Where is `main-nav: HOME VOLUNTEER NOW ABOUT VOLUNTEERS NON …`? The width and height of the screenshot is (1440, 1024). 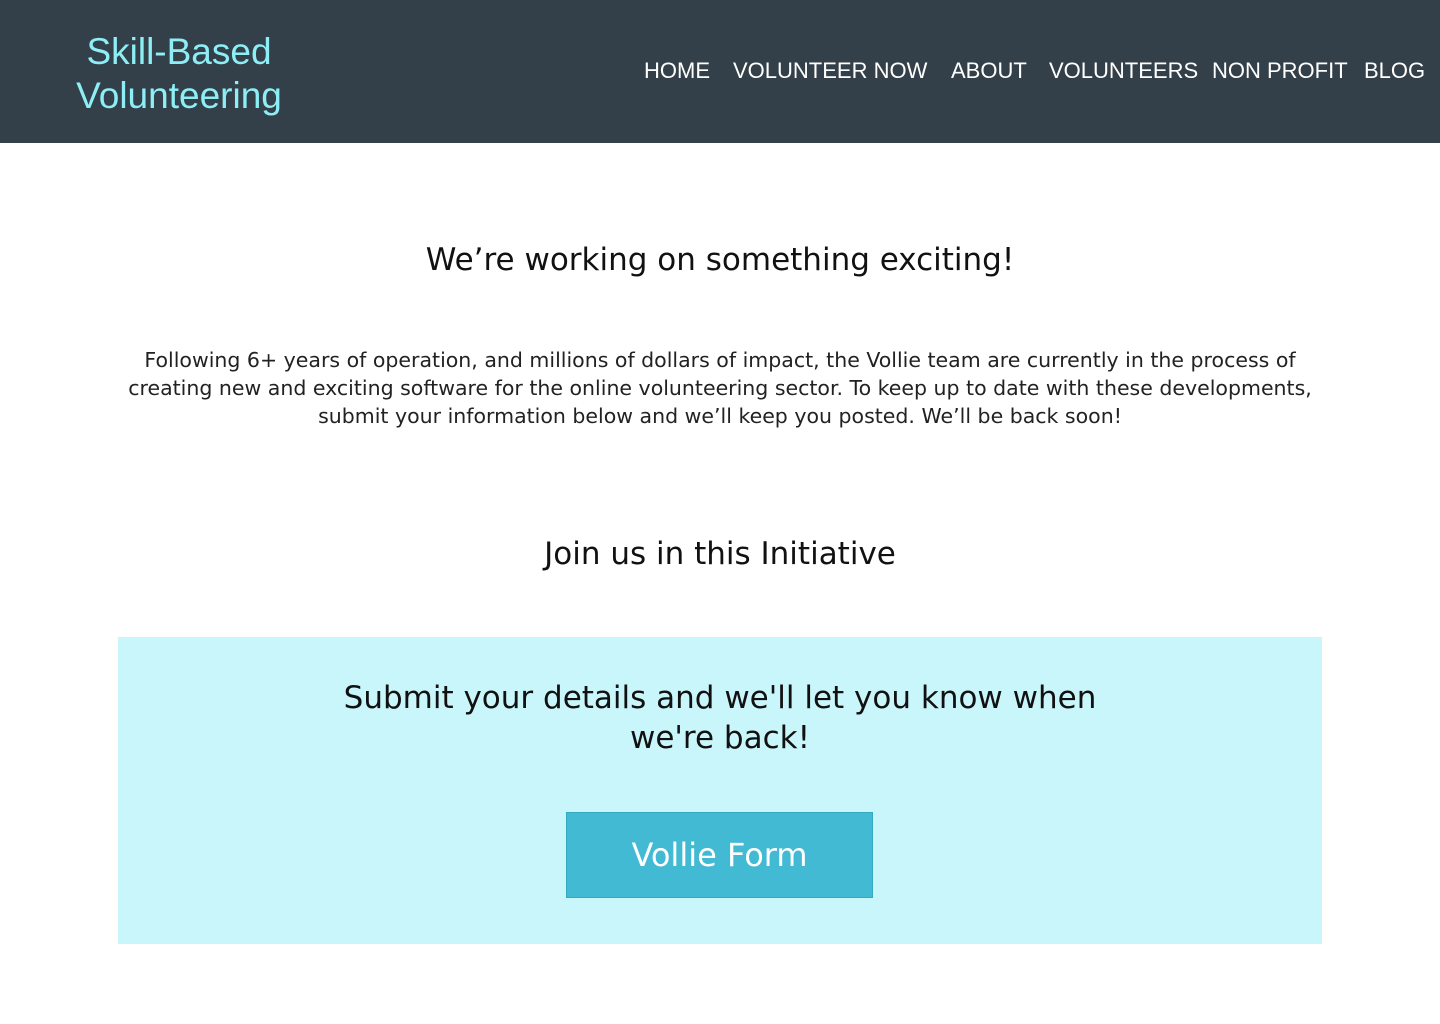
main-nav: HOME VOLUNTEER NOW ABOUT VOLUNTEERS NON … is located at coordinates (720, 71).